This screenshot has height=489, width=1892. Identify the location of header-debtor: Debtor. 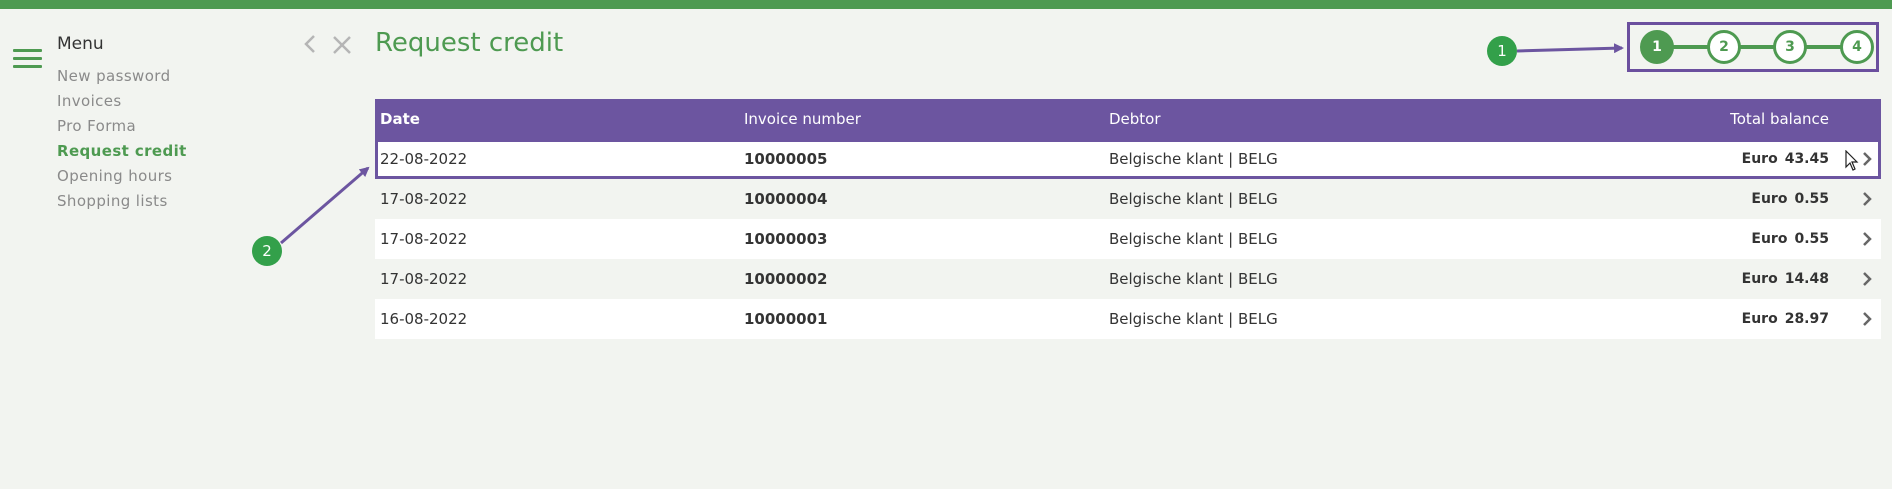
(1135, 119).